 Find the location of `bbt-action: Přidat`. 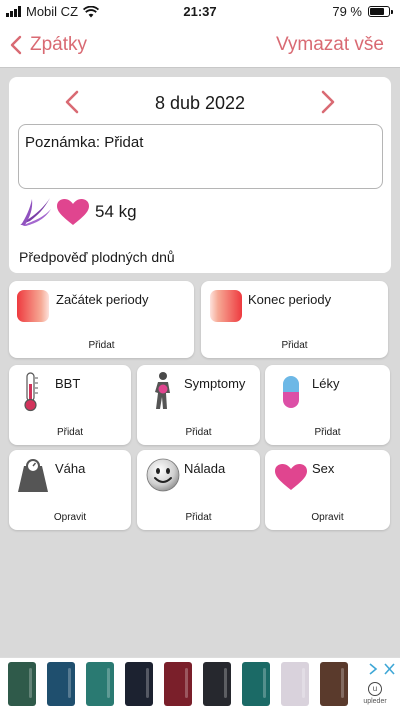

bbt-action: Přidat is located at coordinates (70, 432).